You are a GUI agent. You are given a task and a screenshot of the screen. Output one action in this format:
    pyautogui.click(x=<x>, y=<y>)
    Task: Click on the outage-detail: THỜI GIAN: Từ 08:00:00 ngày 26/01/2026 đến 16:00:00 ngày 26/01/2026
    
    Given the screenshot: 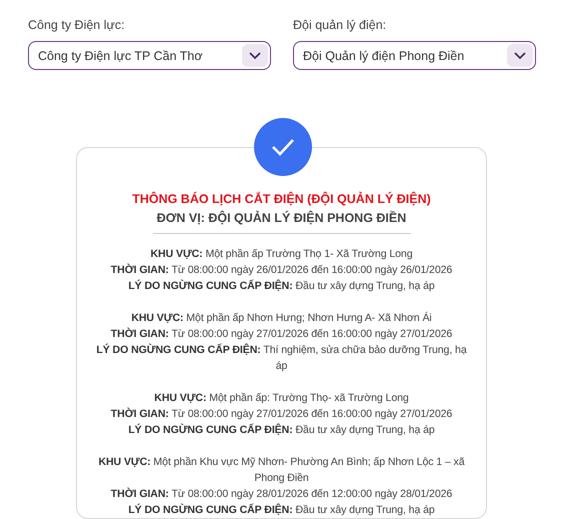 What is the action you would take?
    pyautogui.click(x=282, y=270)
    